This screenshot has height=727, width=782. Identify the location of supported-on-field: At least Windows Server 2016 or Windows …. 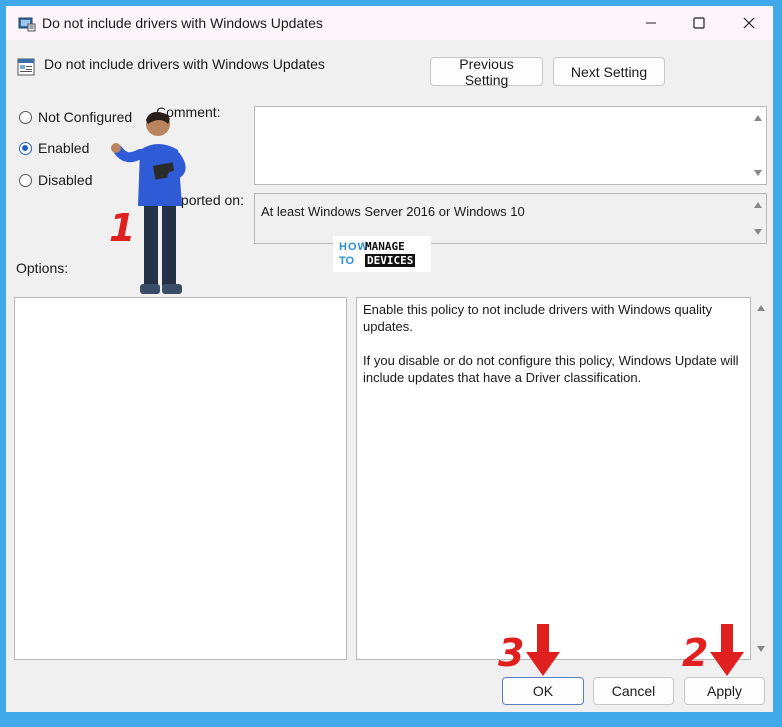
(510, 218).